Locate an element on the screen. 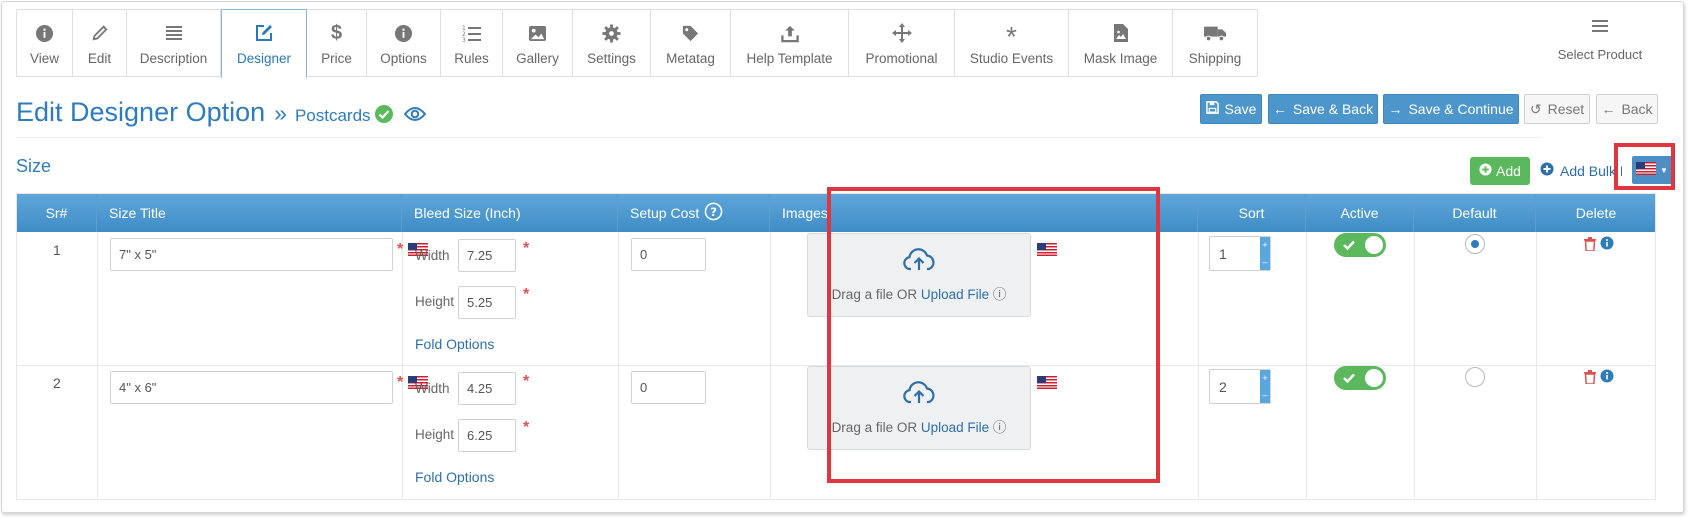 Image resolution: width=1690 pixels, height=518 pixels. size-title-input: 4" x 6" is located at coordinates (251, 387).